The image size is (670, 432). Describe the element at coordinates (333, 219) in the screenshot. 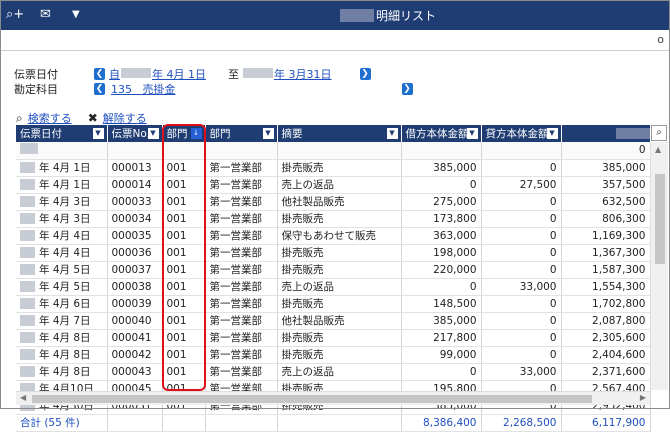

I see `table-row: 年 4月 3日 000034 001 第一営業部 掛売販売 173,800 0 806,300` at that location.